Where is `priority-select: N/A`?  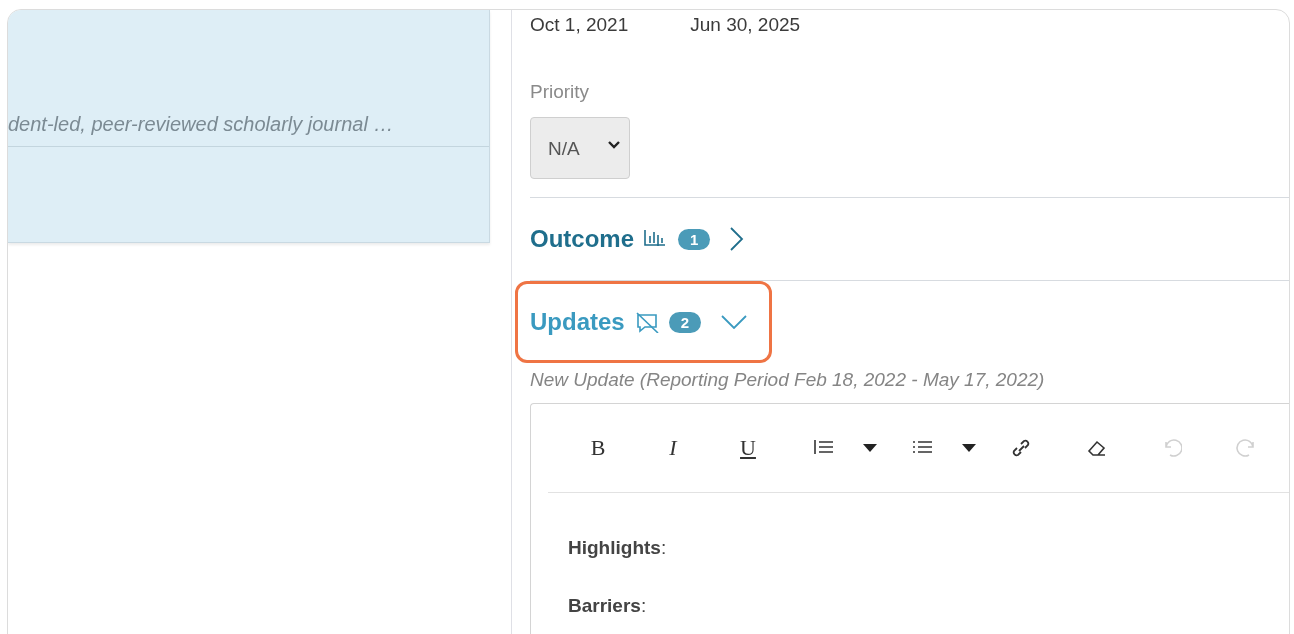 priority-select: N/A is located at coordinates (580, 148).